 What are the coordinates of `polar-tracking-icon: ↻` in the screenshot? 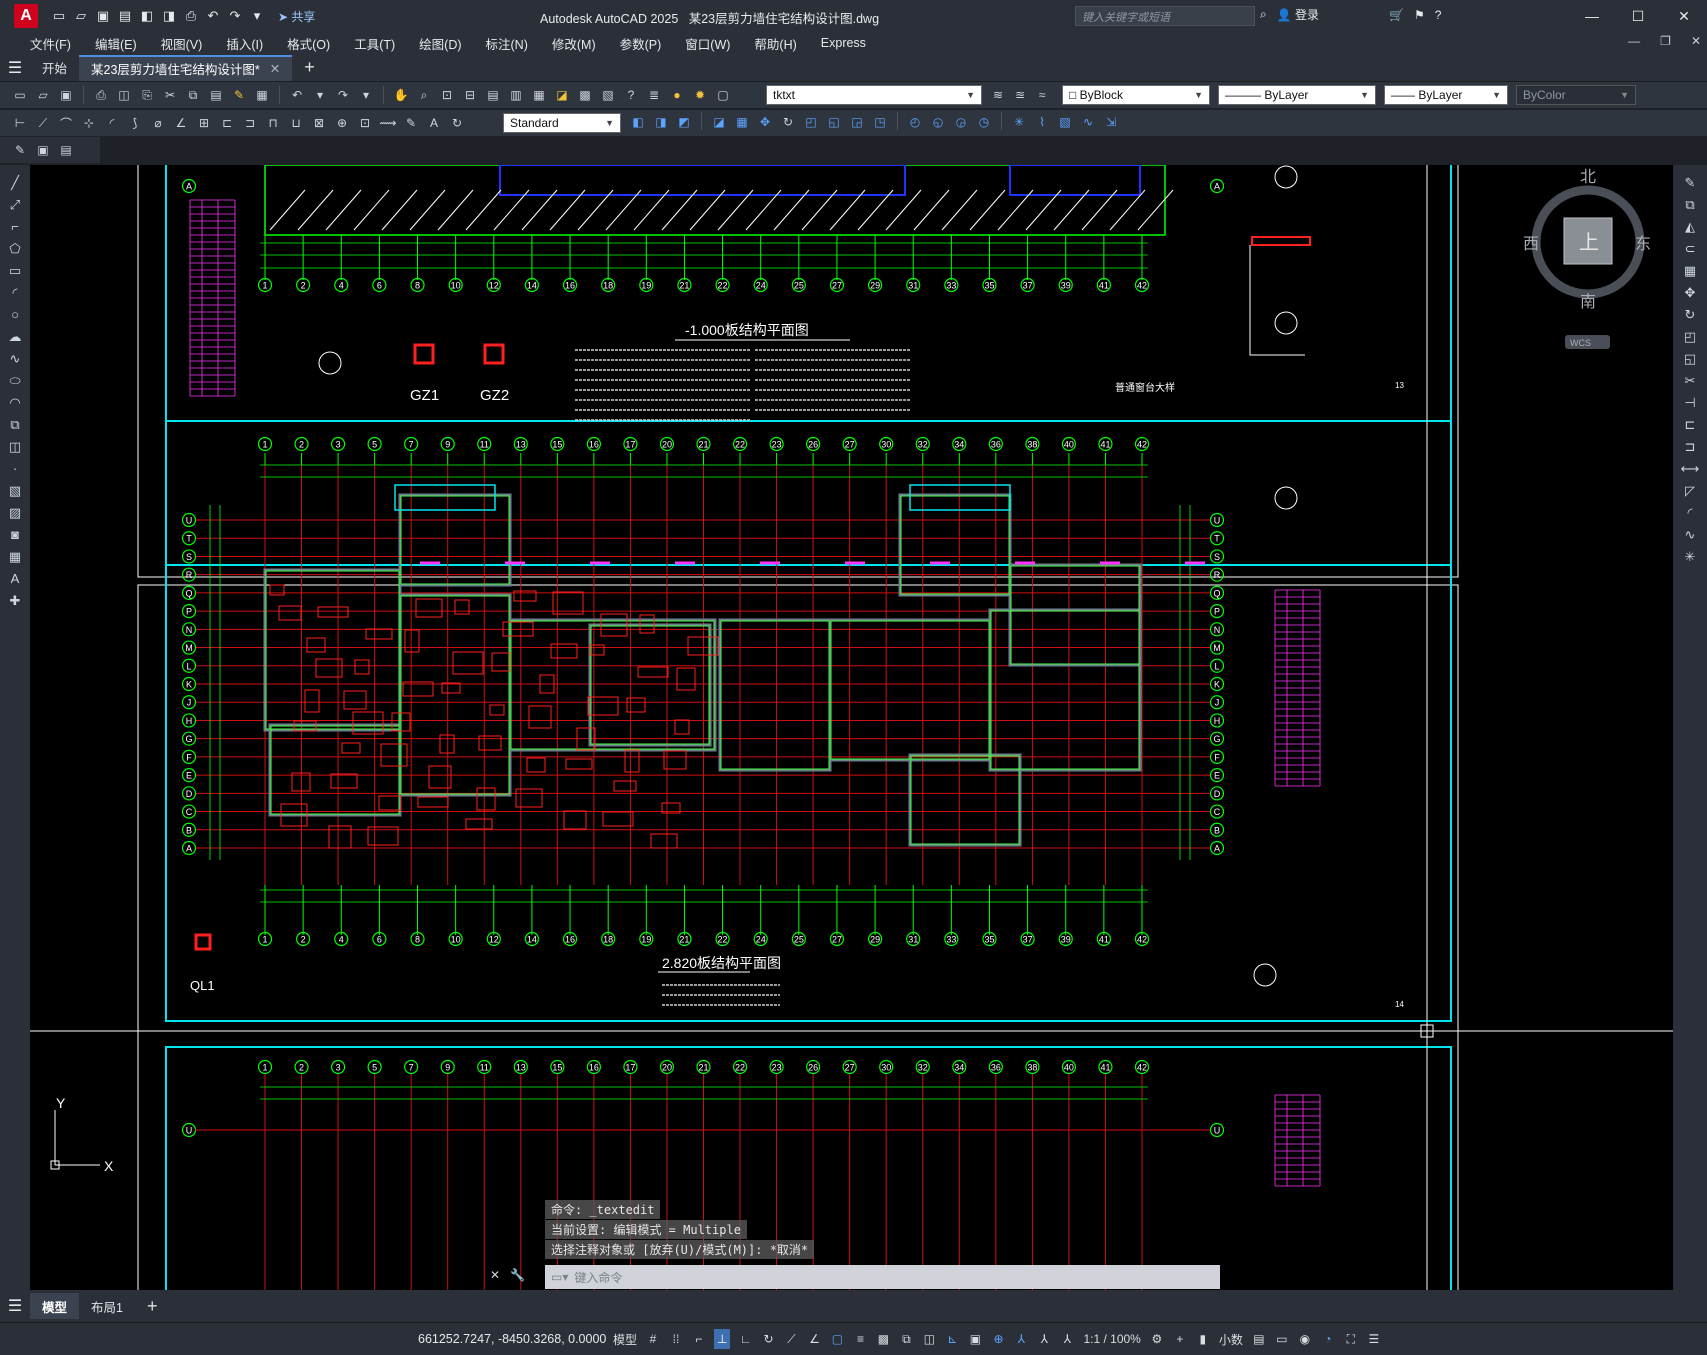 It's located at (768, 1339).